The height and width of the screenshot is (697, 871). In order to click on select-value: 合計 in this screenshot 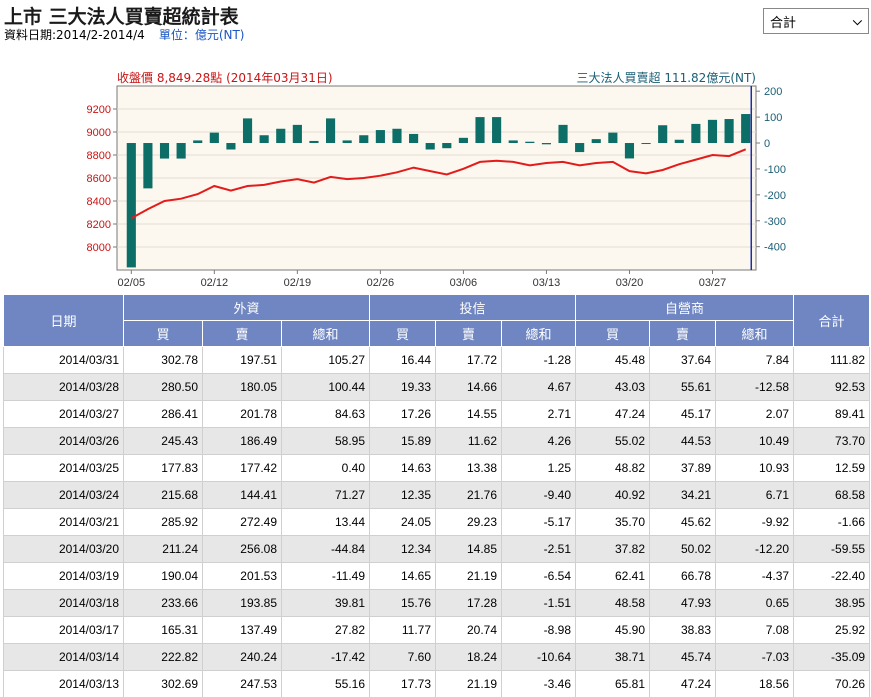, I will do `click(783, 23)`.